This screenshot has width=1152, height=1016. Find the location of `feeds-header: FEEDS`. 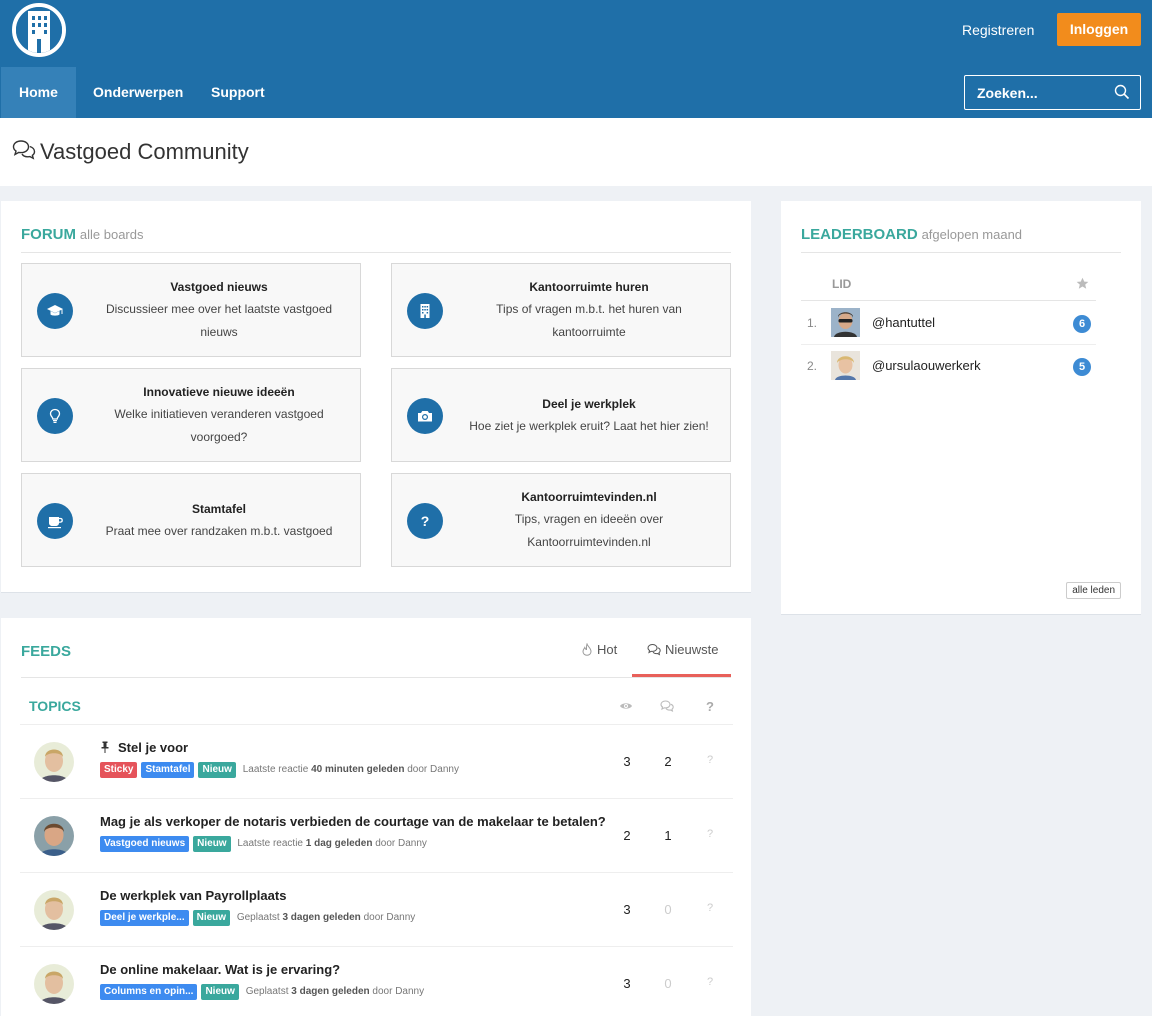

feeds-header: FEEDS is located at coordinates (46, 651).